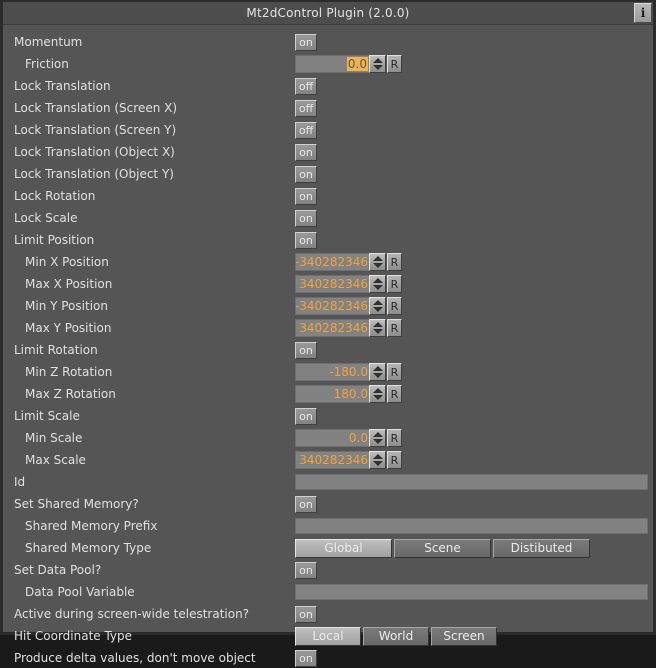 Image resolution: width=656 pixels, height=668 pixels. I want to click on info-icon: i, so click(643, 13).